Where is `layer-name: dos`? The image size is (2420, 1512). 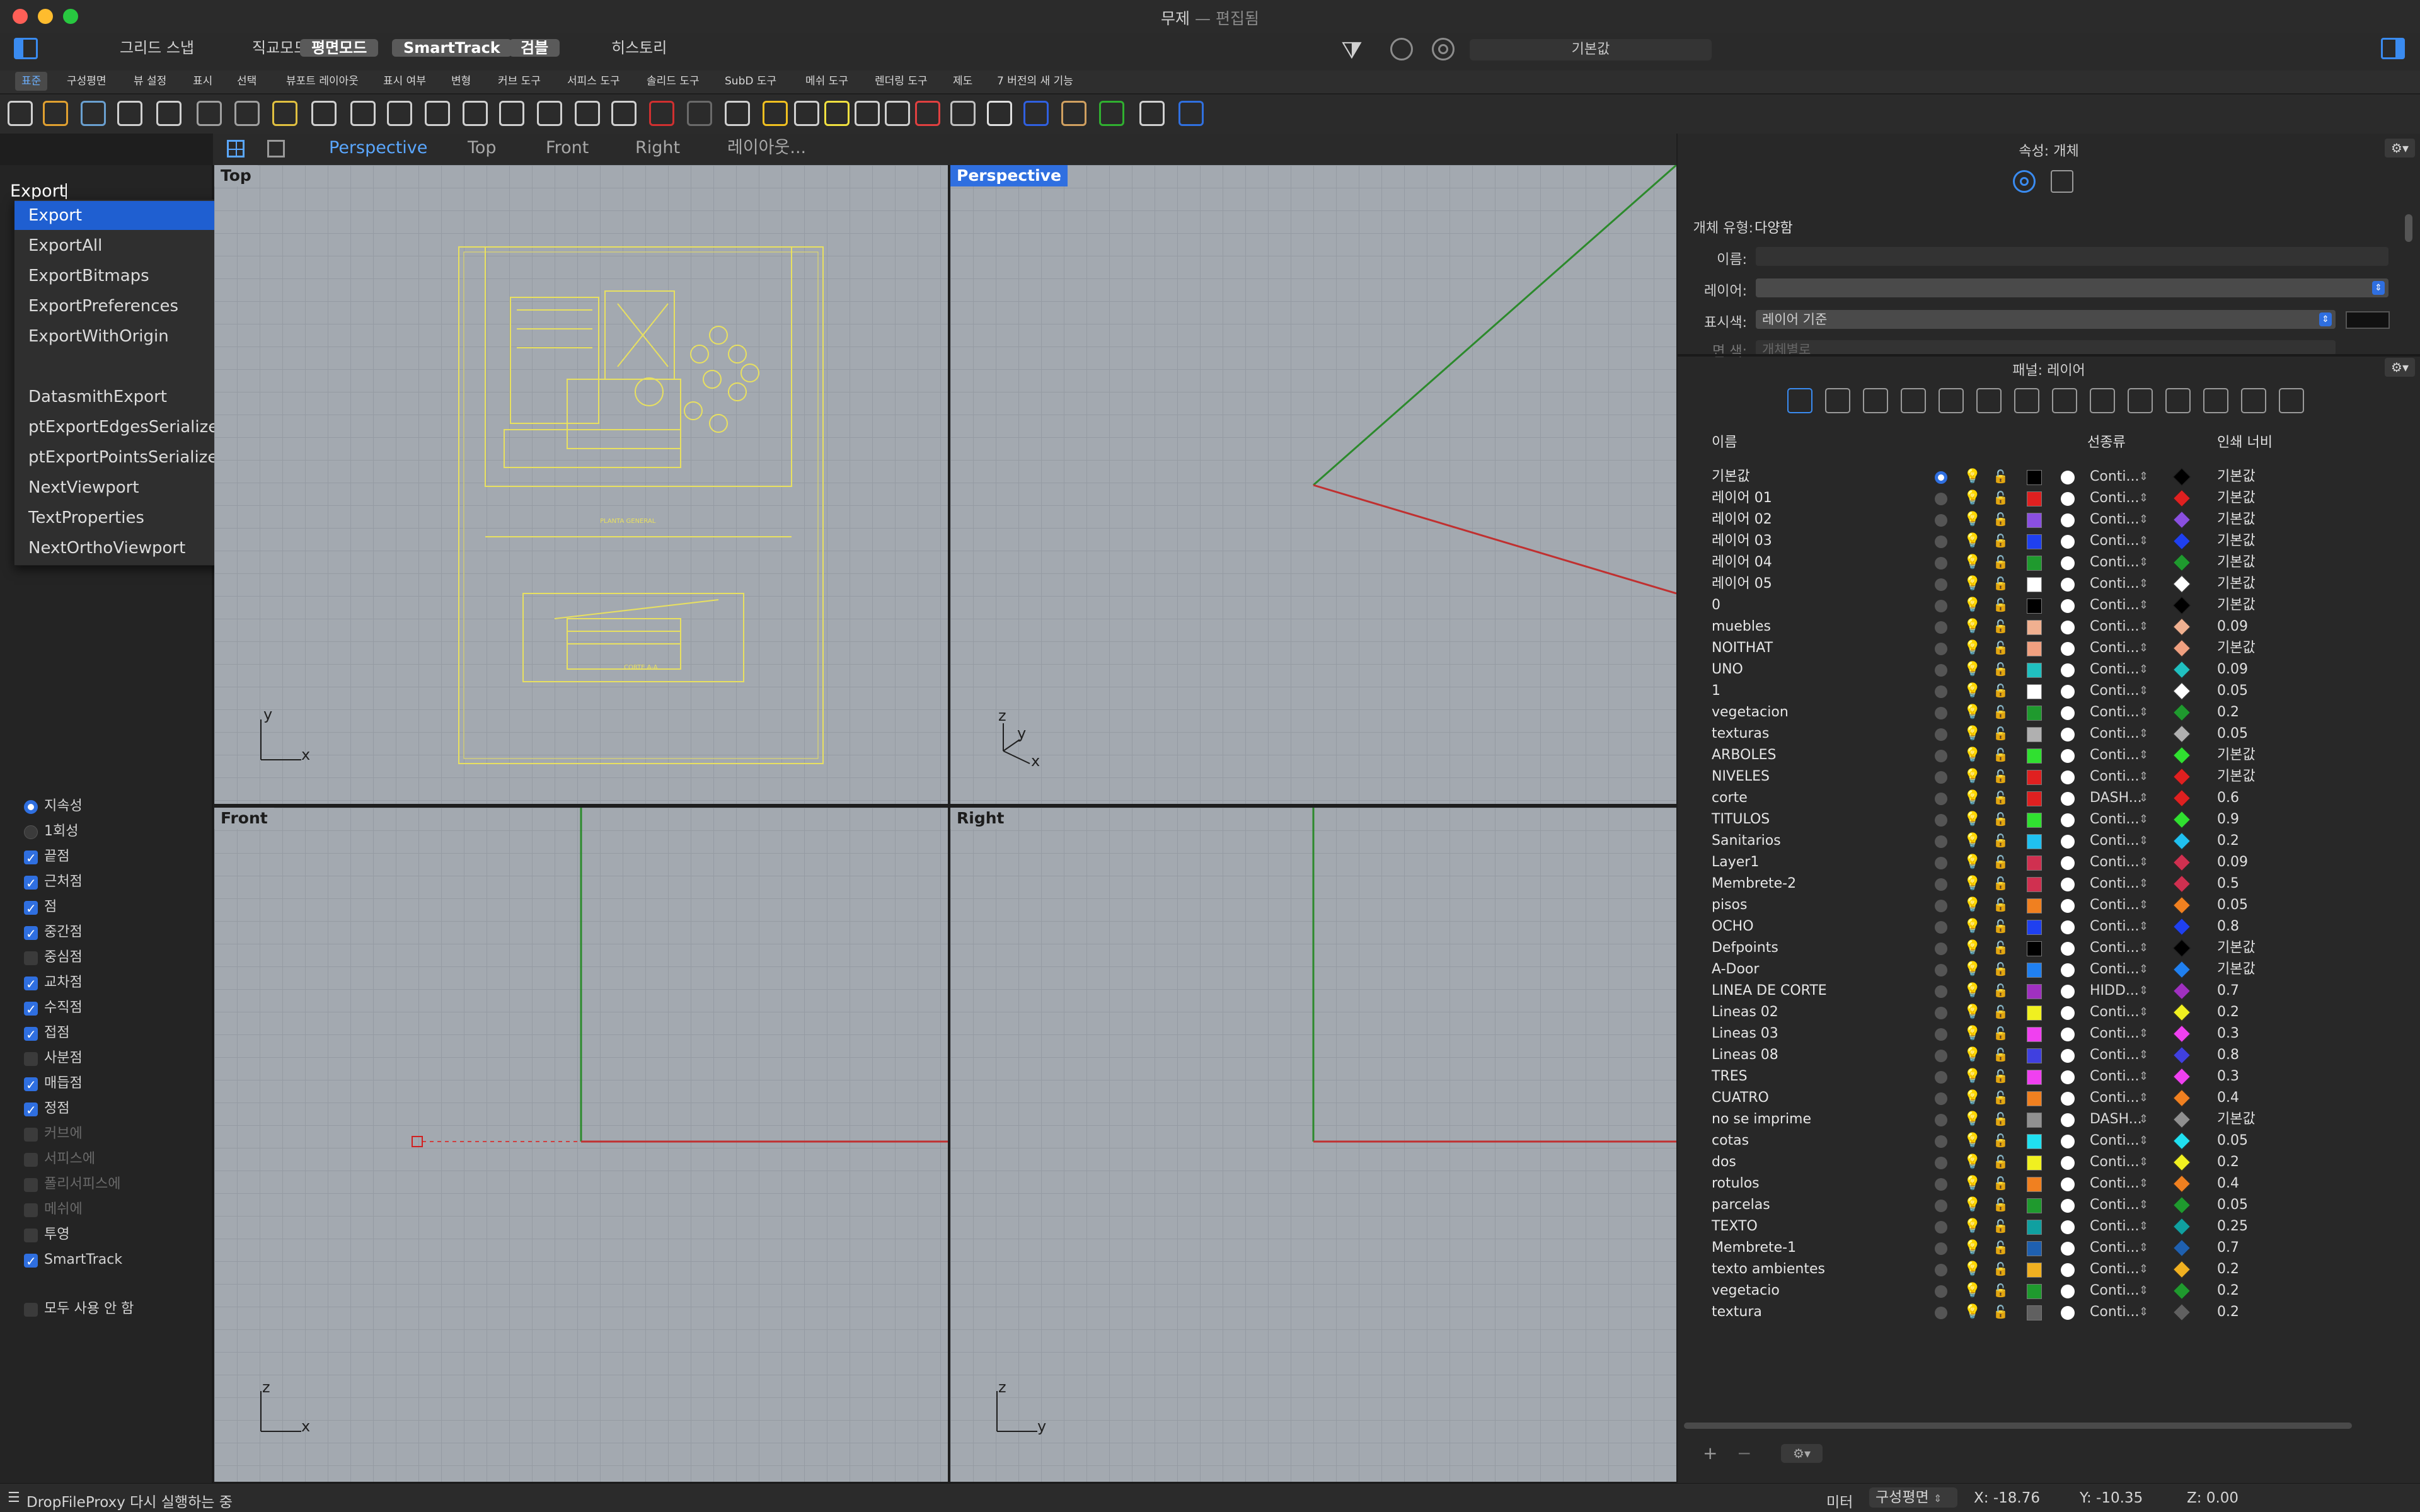
layer-name: dos is located at coordinates (1724, 1162).